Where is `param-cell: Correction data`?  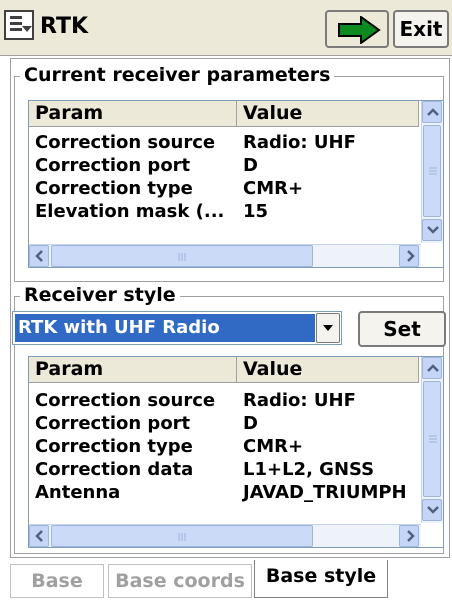
param-cell: Correction data is located at coordinates (133, 470).